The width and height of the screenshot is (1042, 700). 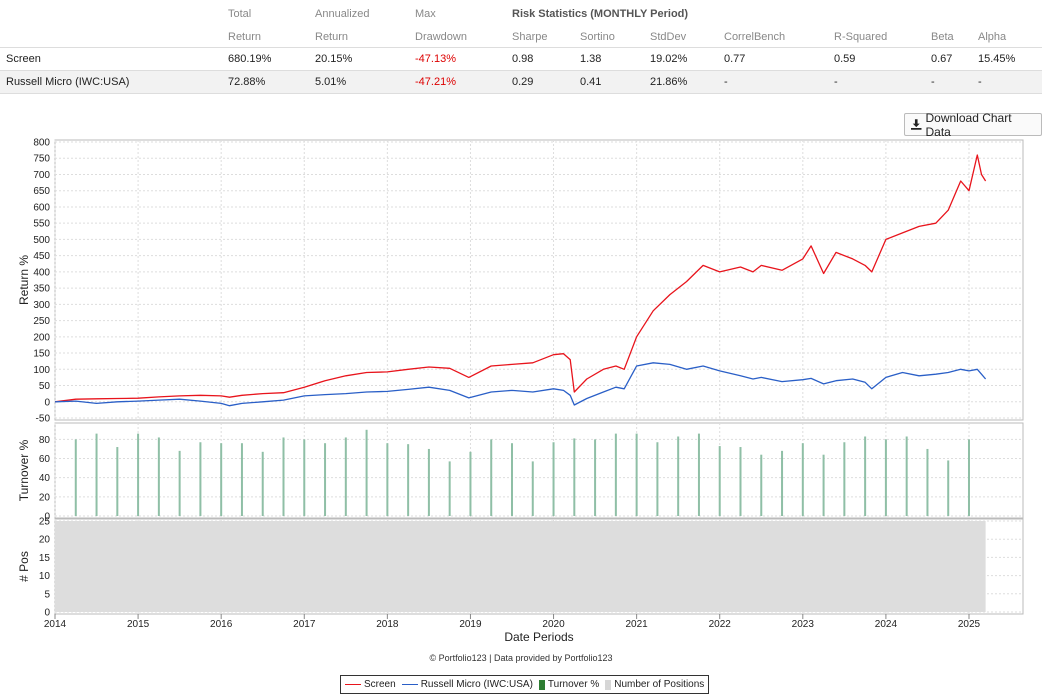 What do you see at coordinates (41, 321) in the screenshot?
I see `y-tick-label: 250` at bounding box center [41, 321].